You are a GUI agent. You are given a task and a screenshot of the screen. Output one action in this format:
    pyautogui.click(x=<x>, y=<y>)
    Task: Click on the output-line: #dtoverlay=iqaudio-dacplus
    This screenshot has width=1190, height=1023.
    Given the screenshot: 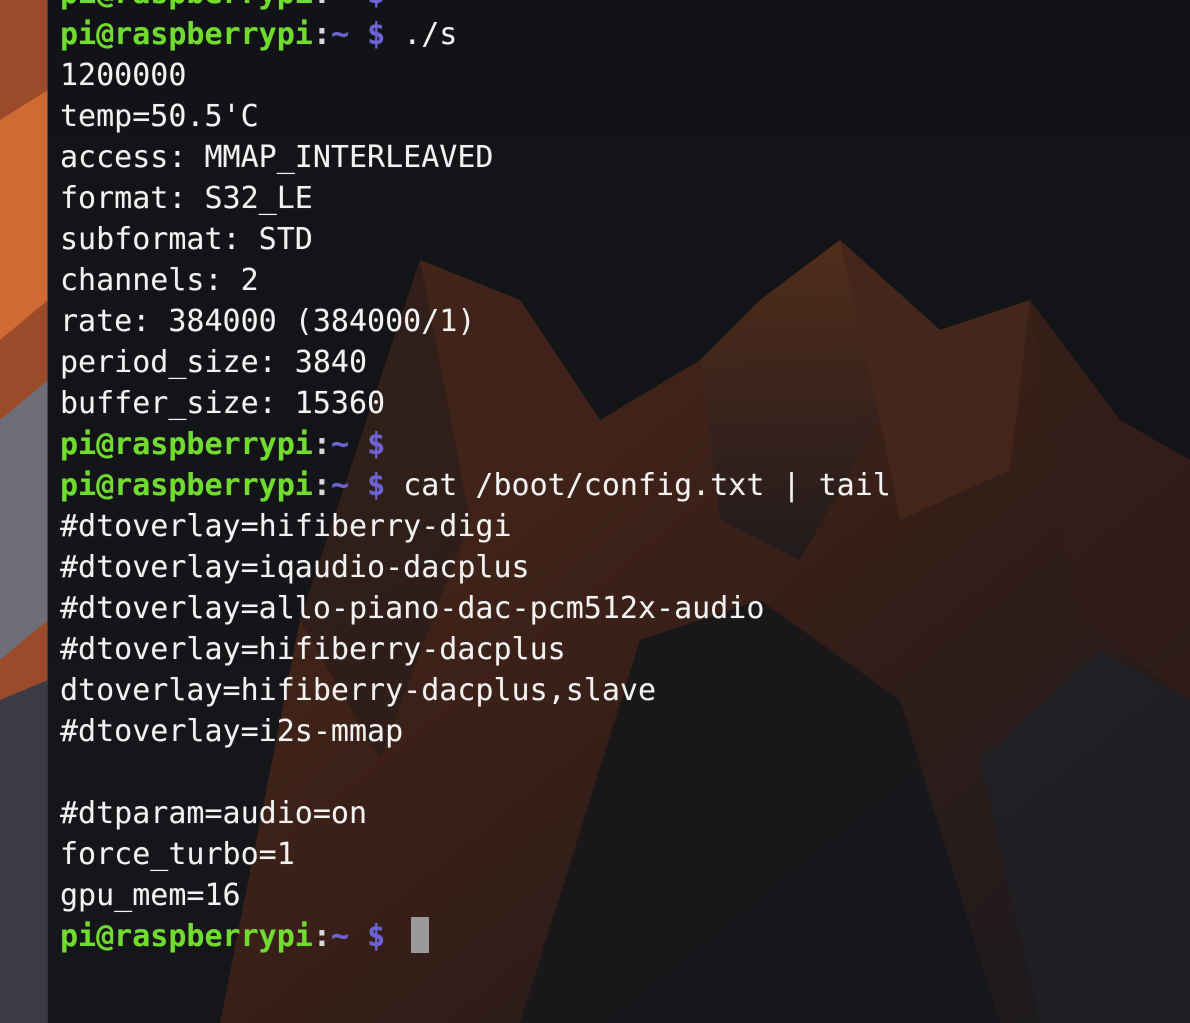 What is the action you would take?
    pyautogui.click(x=295, y=567)
    